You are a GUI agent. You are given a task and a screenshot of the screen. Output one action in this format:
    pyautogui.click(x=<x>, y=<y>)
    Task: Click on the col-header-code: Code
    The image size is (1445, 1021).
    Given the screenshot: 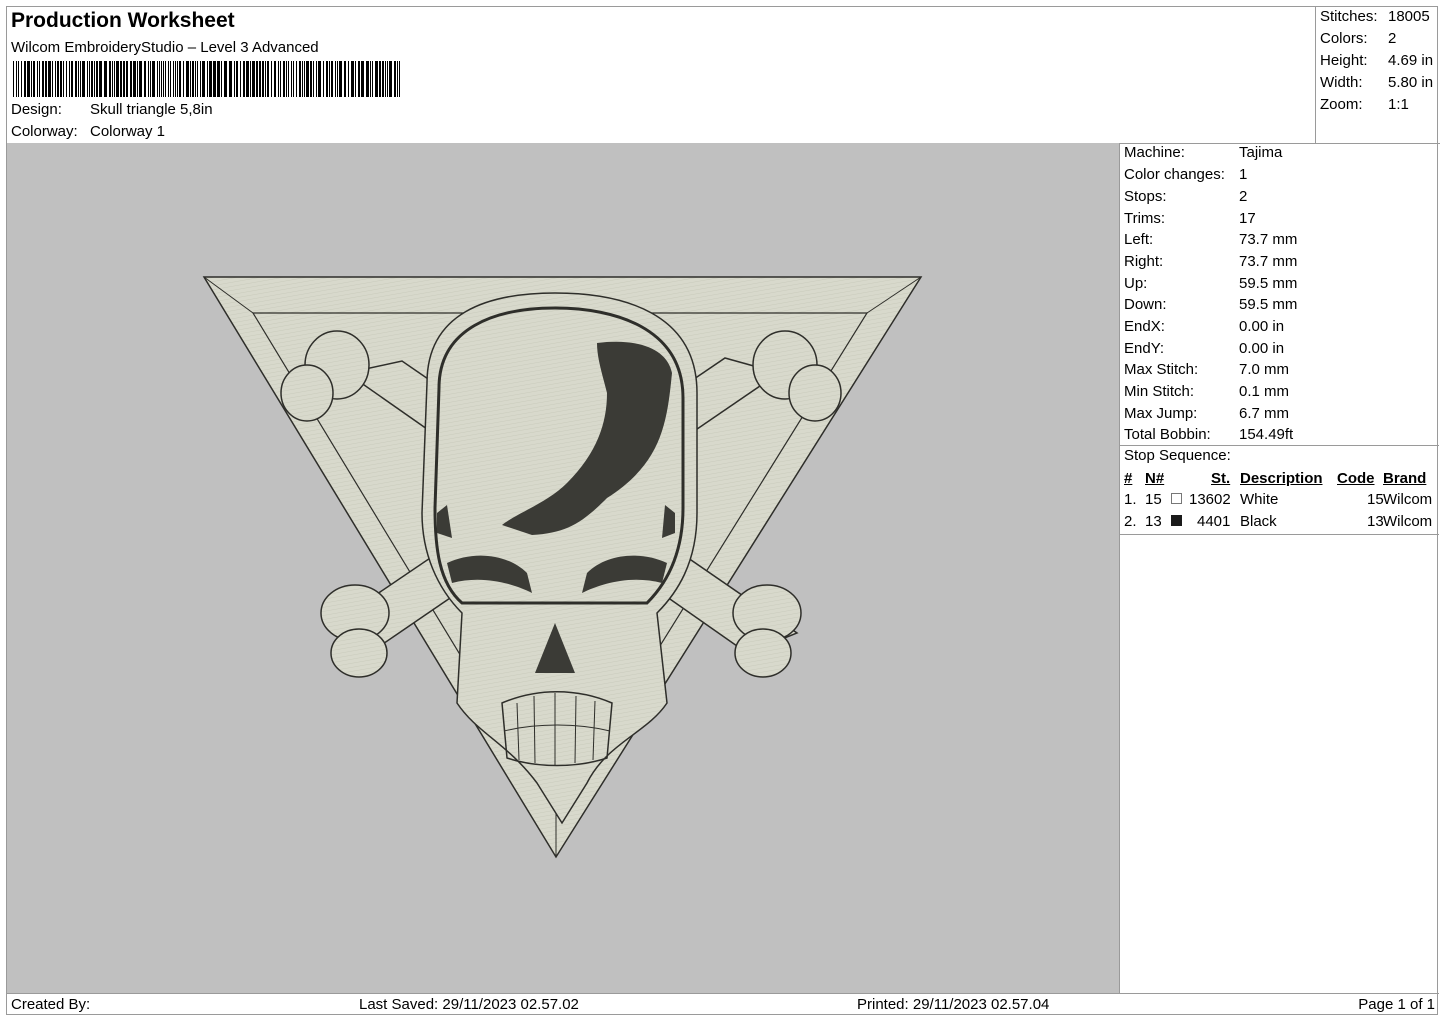 What is the action you would take?
    pyautogui.click(x=1356, y=478)
    